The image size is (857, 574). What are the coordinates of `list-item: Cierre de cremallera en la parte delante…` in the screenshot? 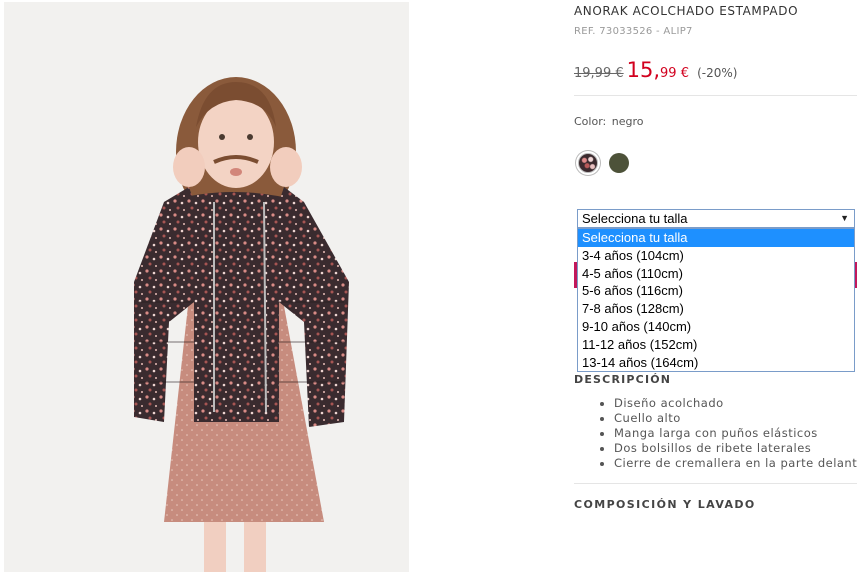 It's located at (735, 463).